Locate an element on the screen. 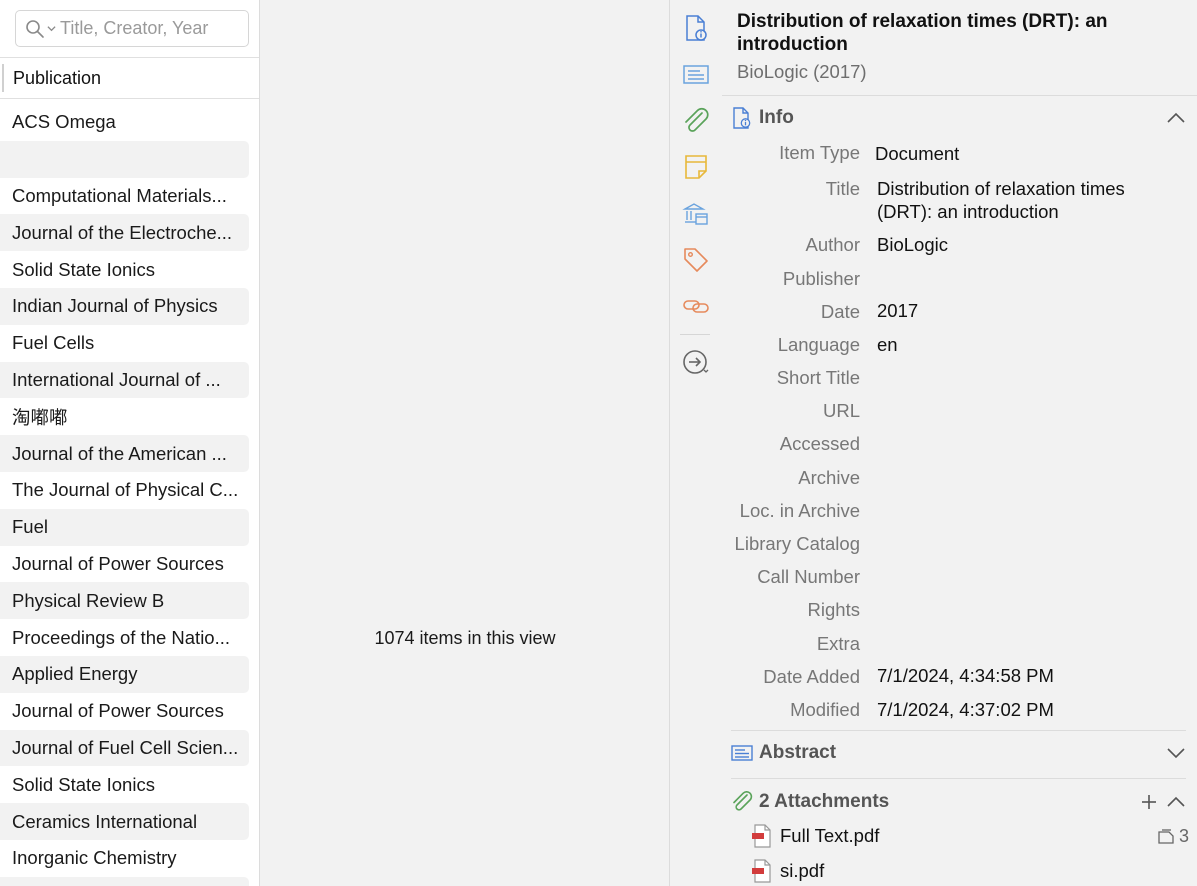 The width and height of the screenshot is (1197, 886). list-item: Fuel Cells is located at coordinates (124, 343).